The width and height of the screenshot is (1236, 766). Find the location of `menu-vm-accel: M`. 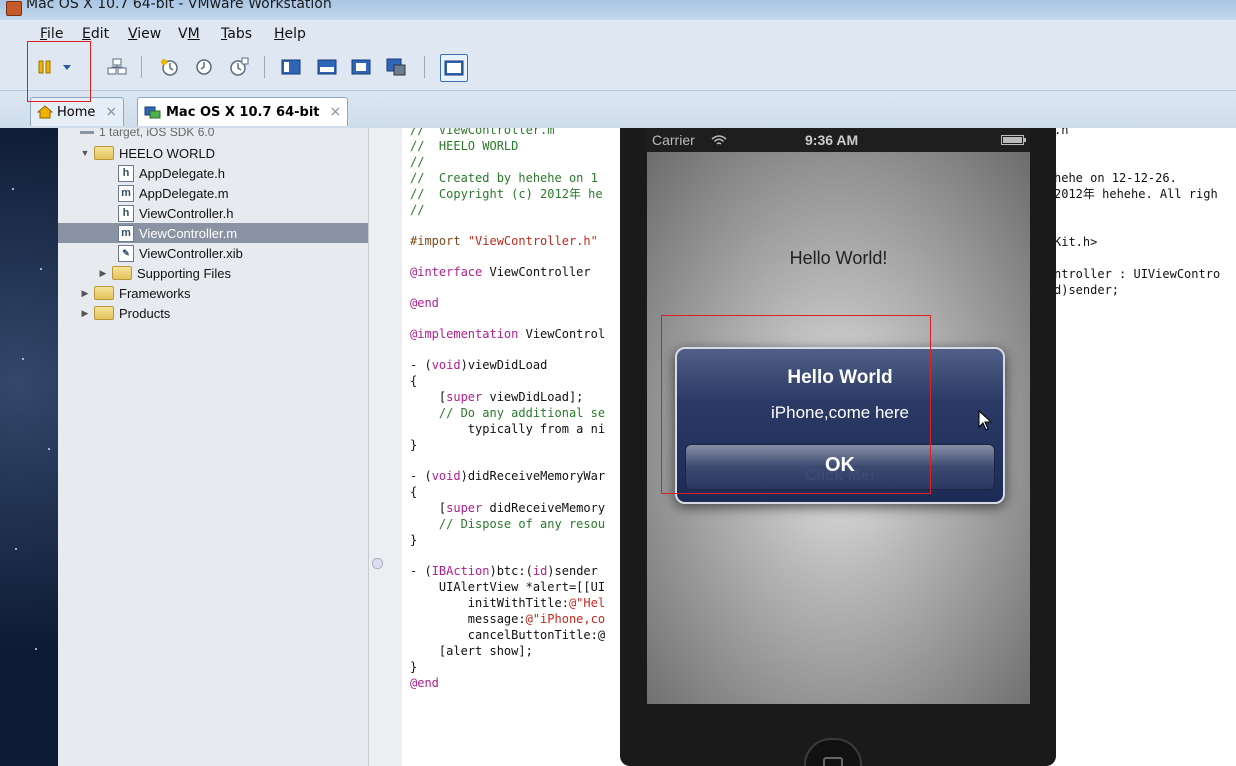

menu-vm-accel: M is located at coordinates (193, 34).